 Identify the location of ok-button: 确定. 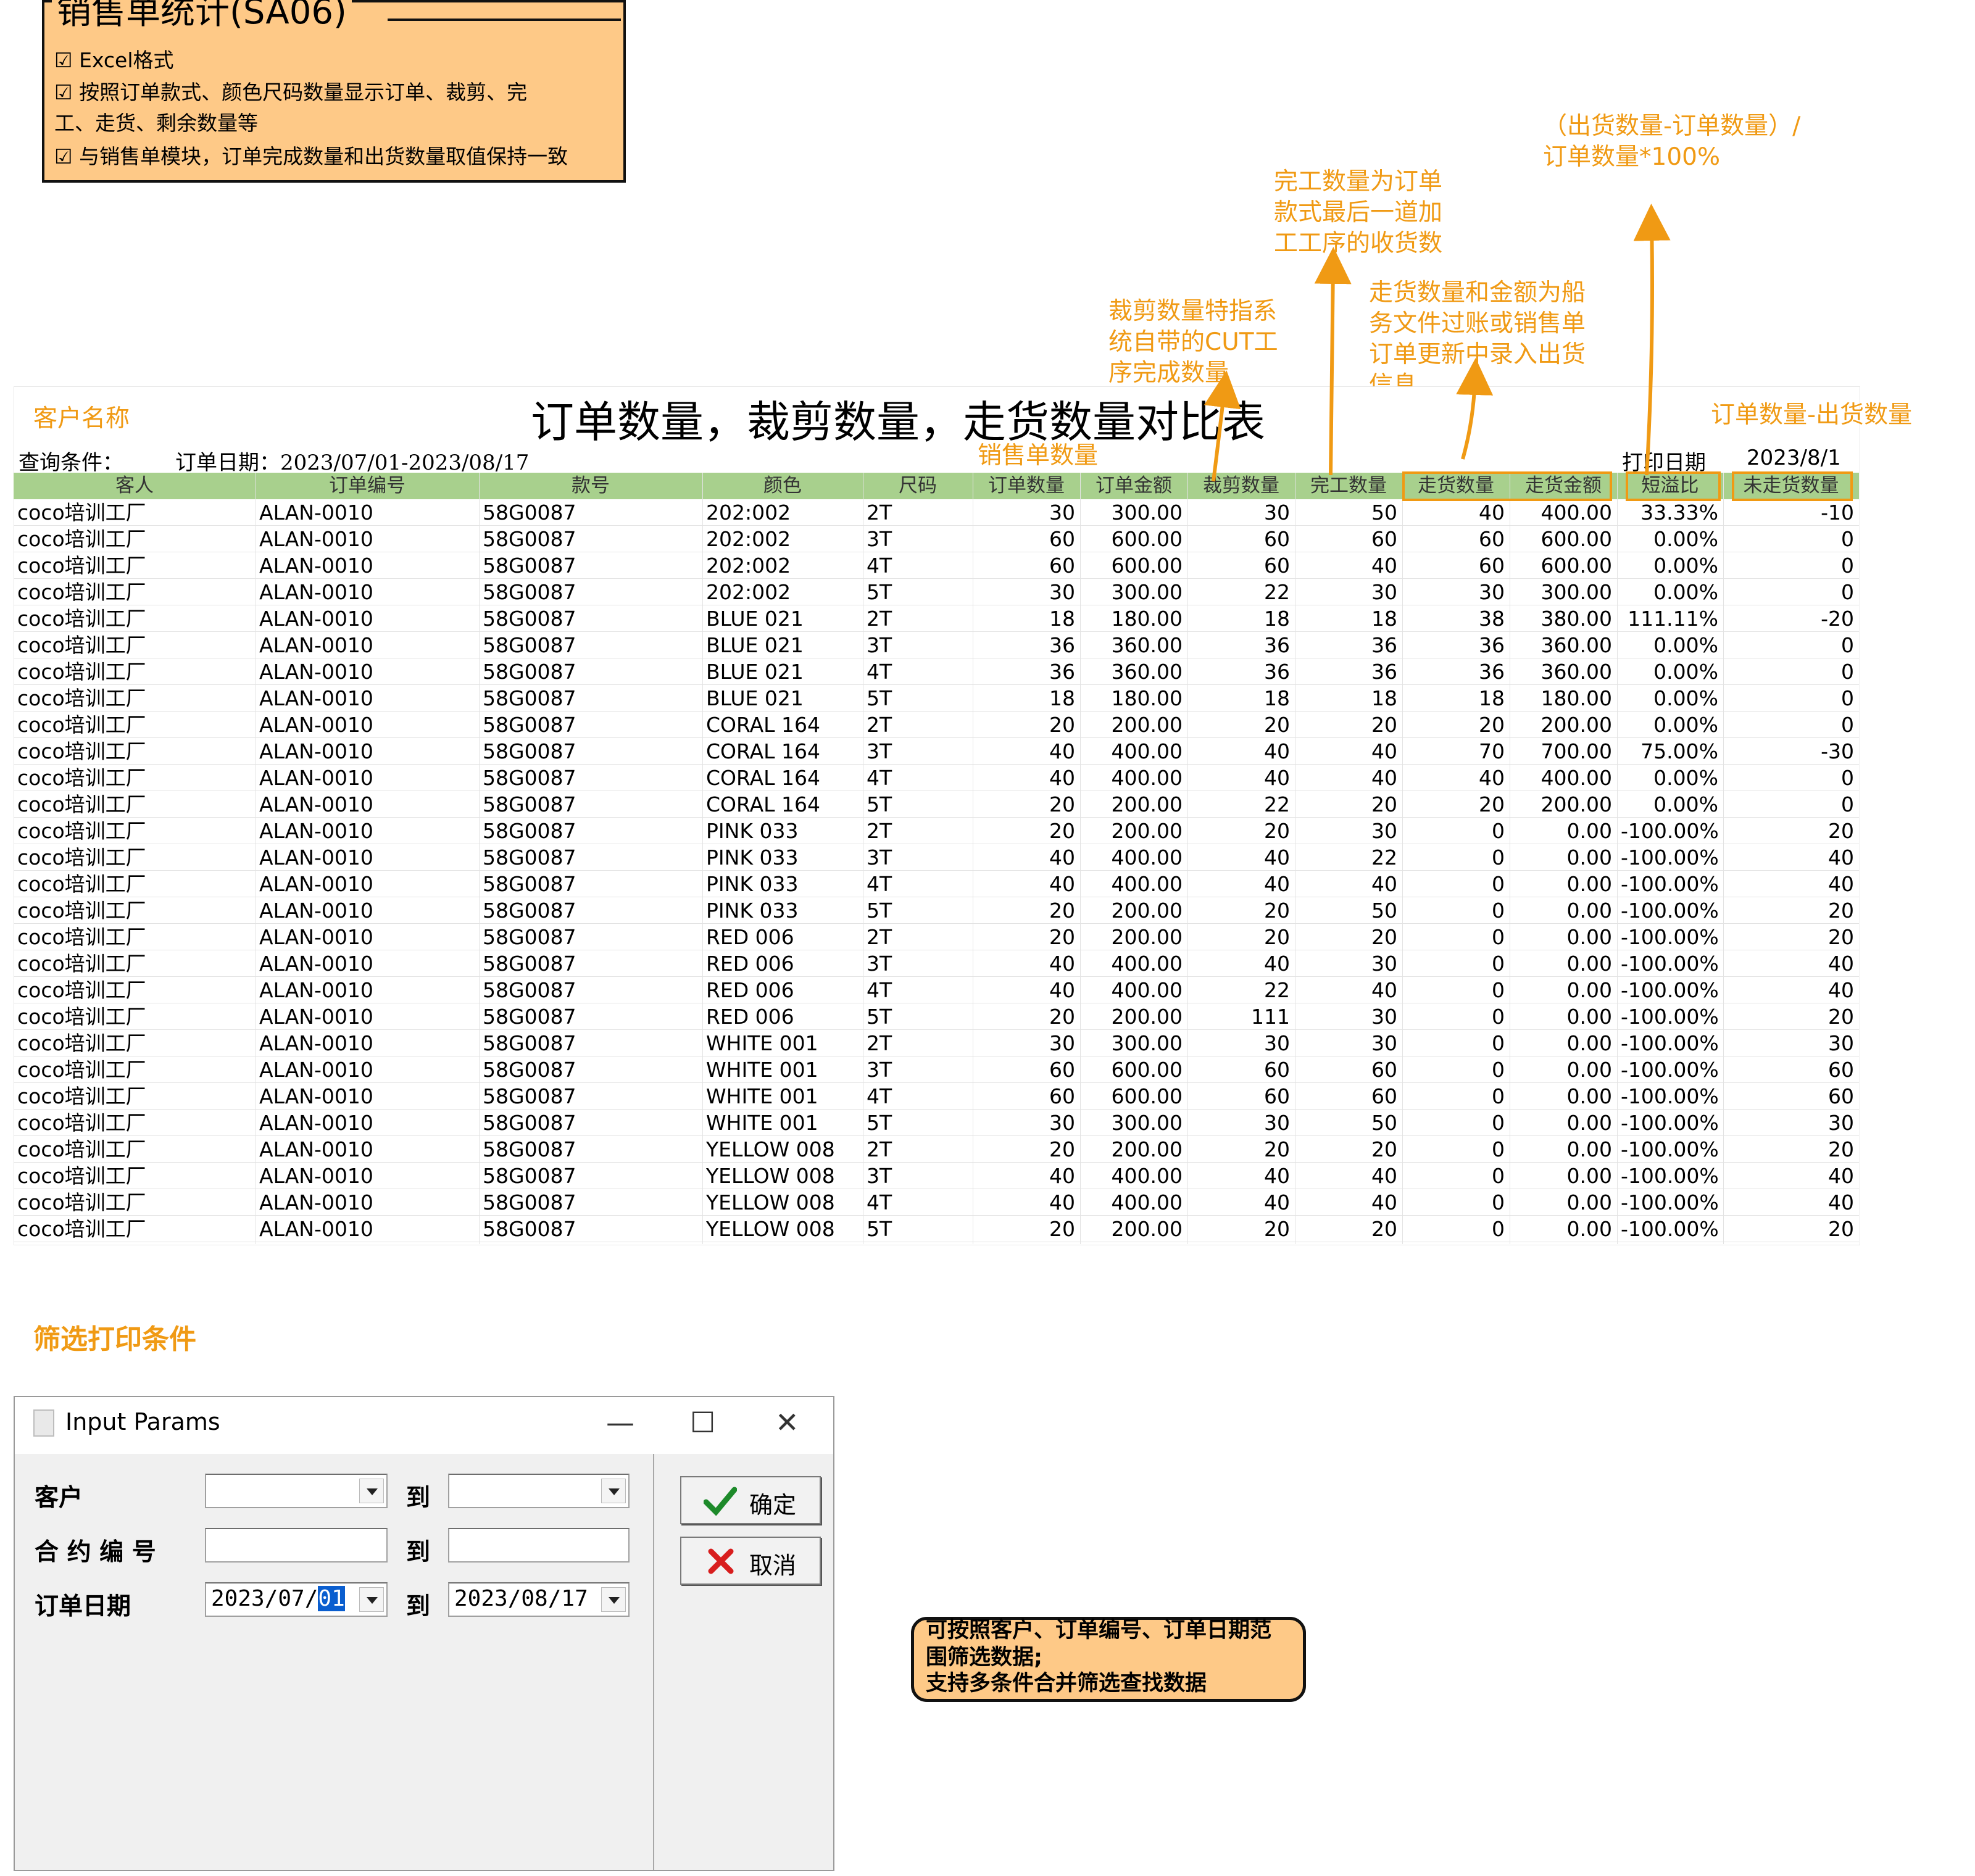
(750, 1500).